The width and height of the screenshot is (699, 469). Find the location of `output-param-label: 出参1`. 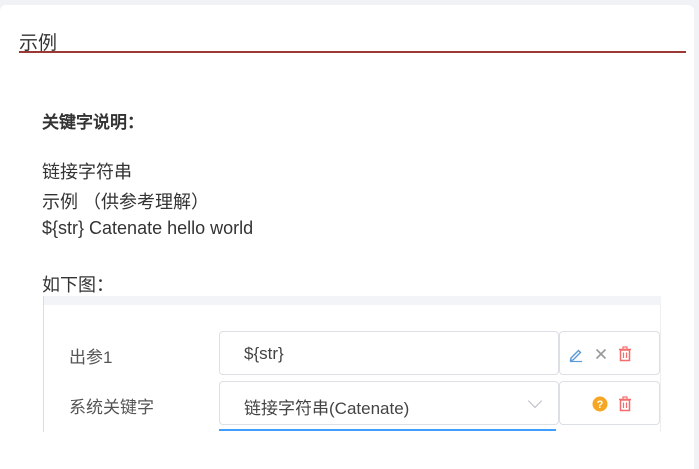

output-param-label: 出参1 is located at coordinates (91, 357).